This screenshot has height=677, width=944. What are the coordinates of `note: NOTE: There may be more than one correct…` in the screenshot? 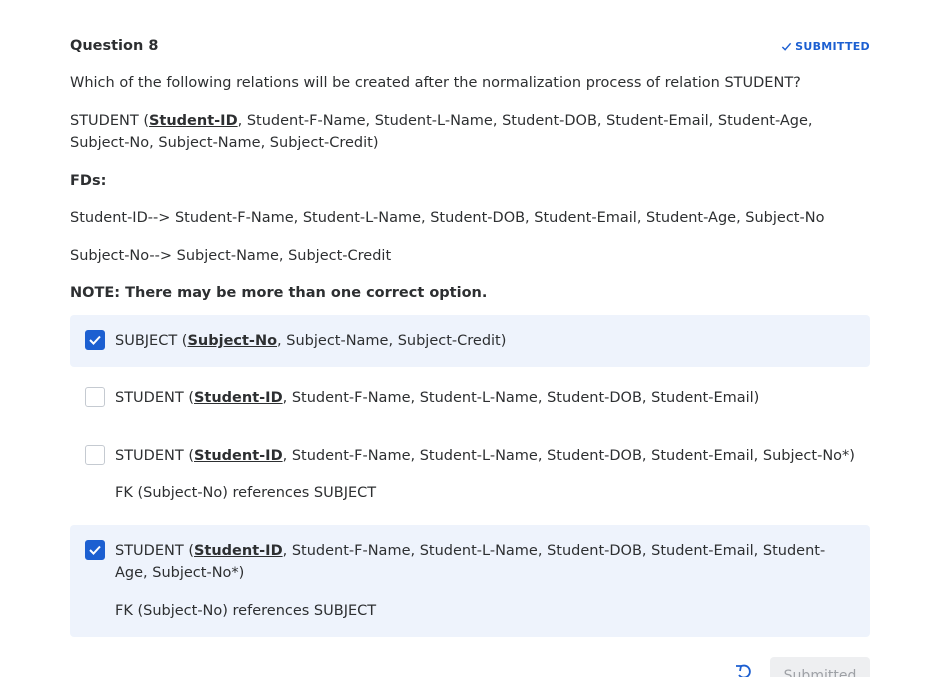 It's located at (279, 293).